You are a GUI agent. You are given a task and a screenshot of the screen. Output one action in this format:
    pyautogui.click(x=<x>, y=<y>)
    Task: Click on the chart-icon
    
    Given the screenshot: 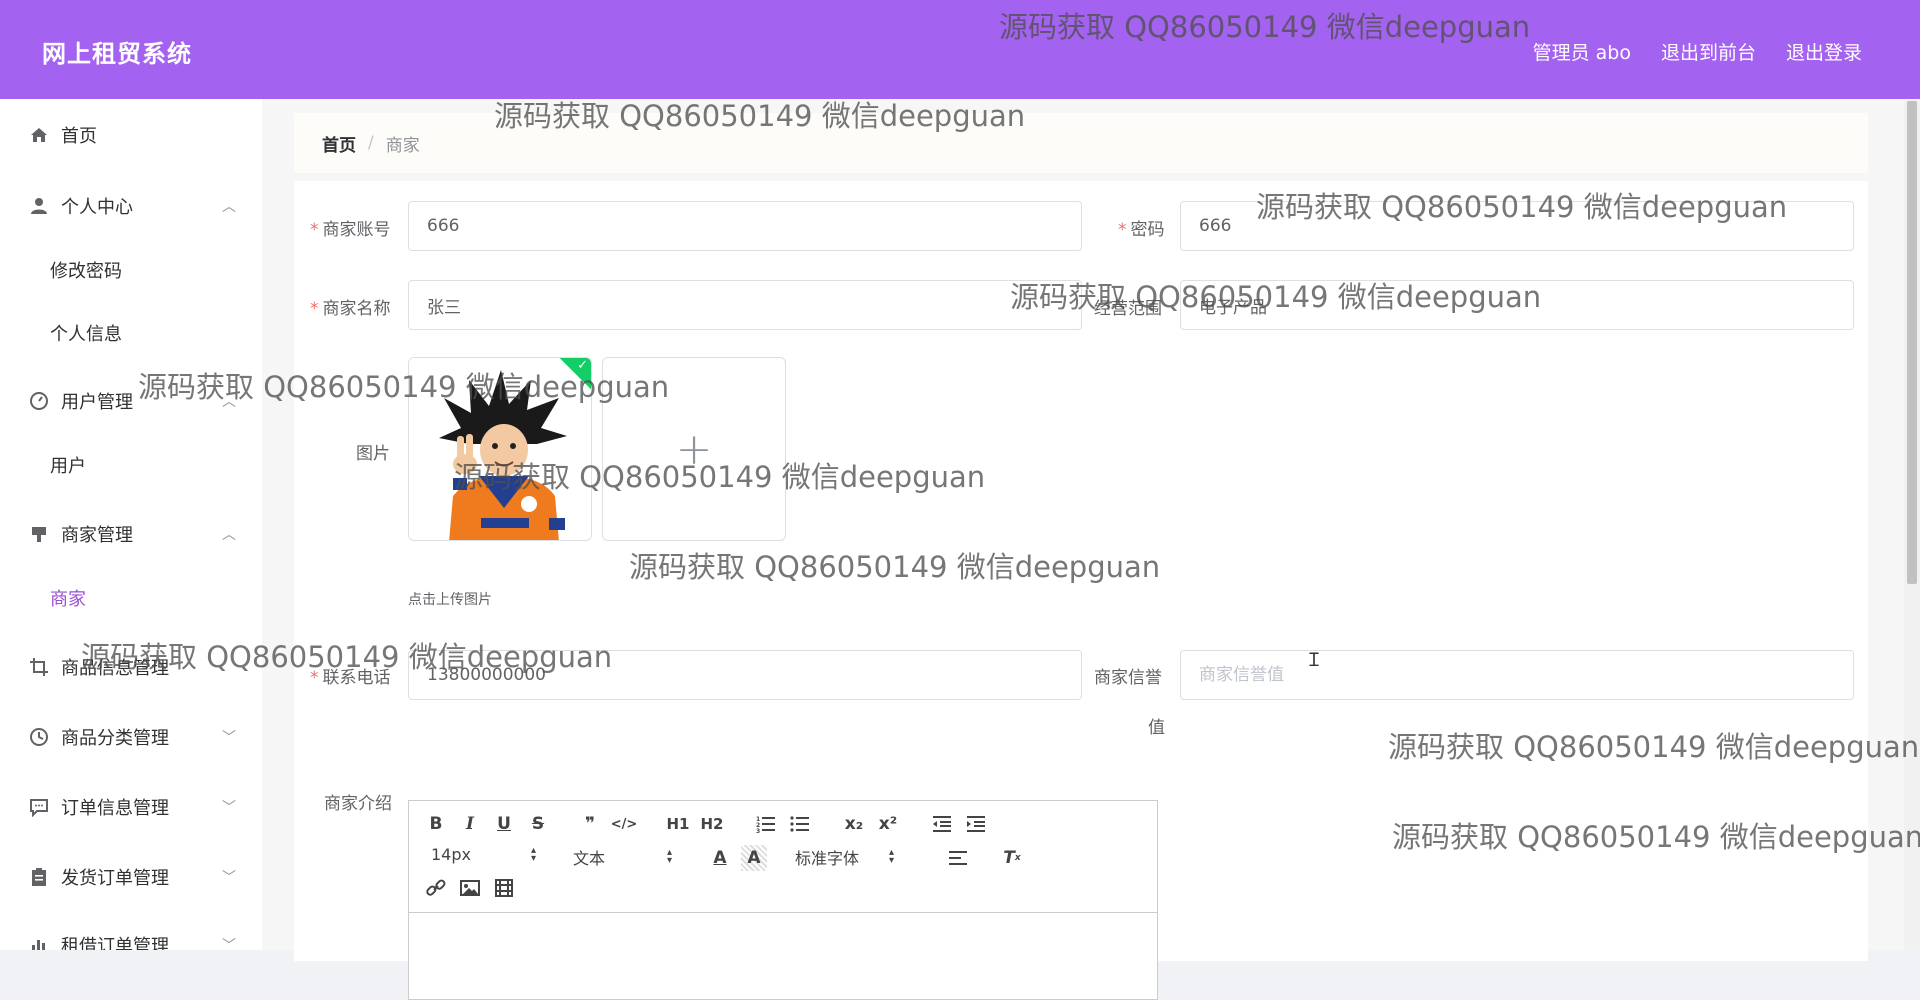 What is the action you would take?
    pyautogui.click(x=39, y=942)
    